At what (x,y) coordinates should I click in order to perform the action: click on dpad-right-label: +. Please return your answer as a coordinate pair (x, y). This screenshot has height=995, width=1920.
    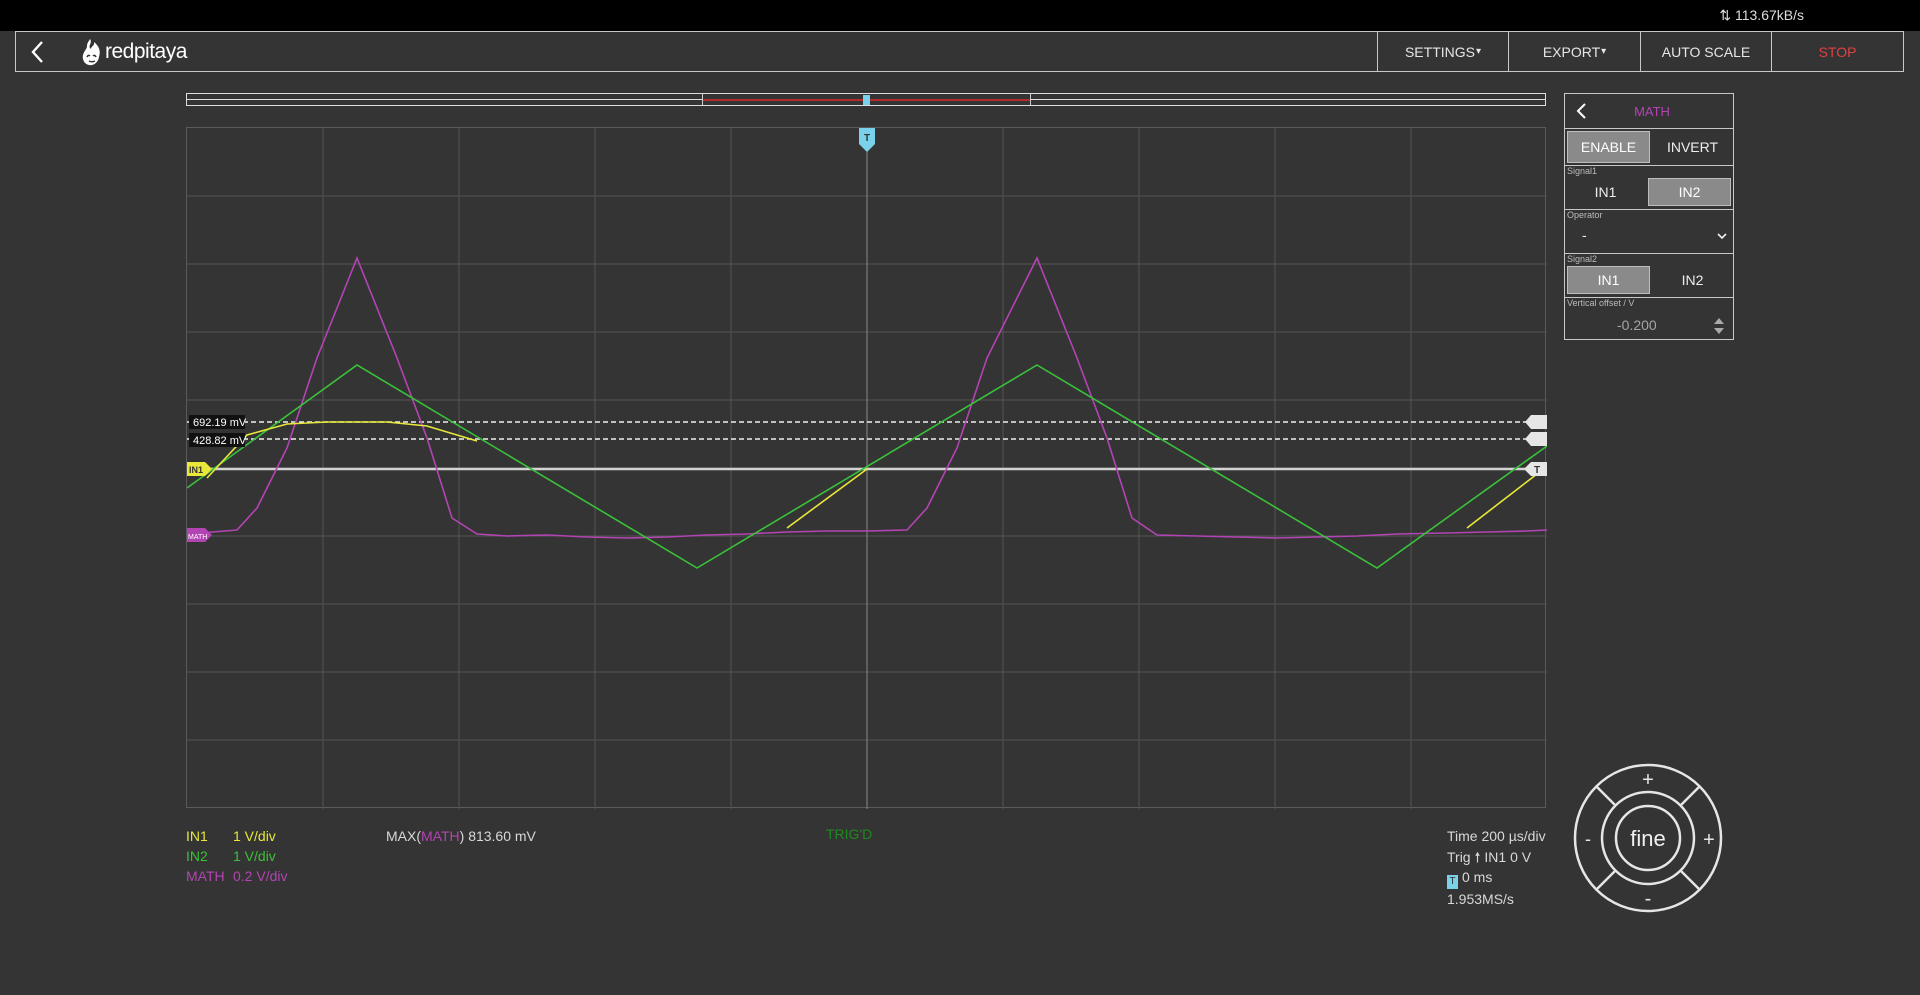
    Looking at the image, I should click on (1709, 840).